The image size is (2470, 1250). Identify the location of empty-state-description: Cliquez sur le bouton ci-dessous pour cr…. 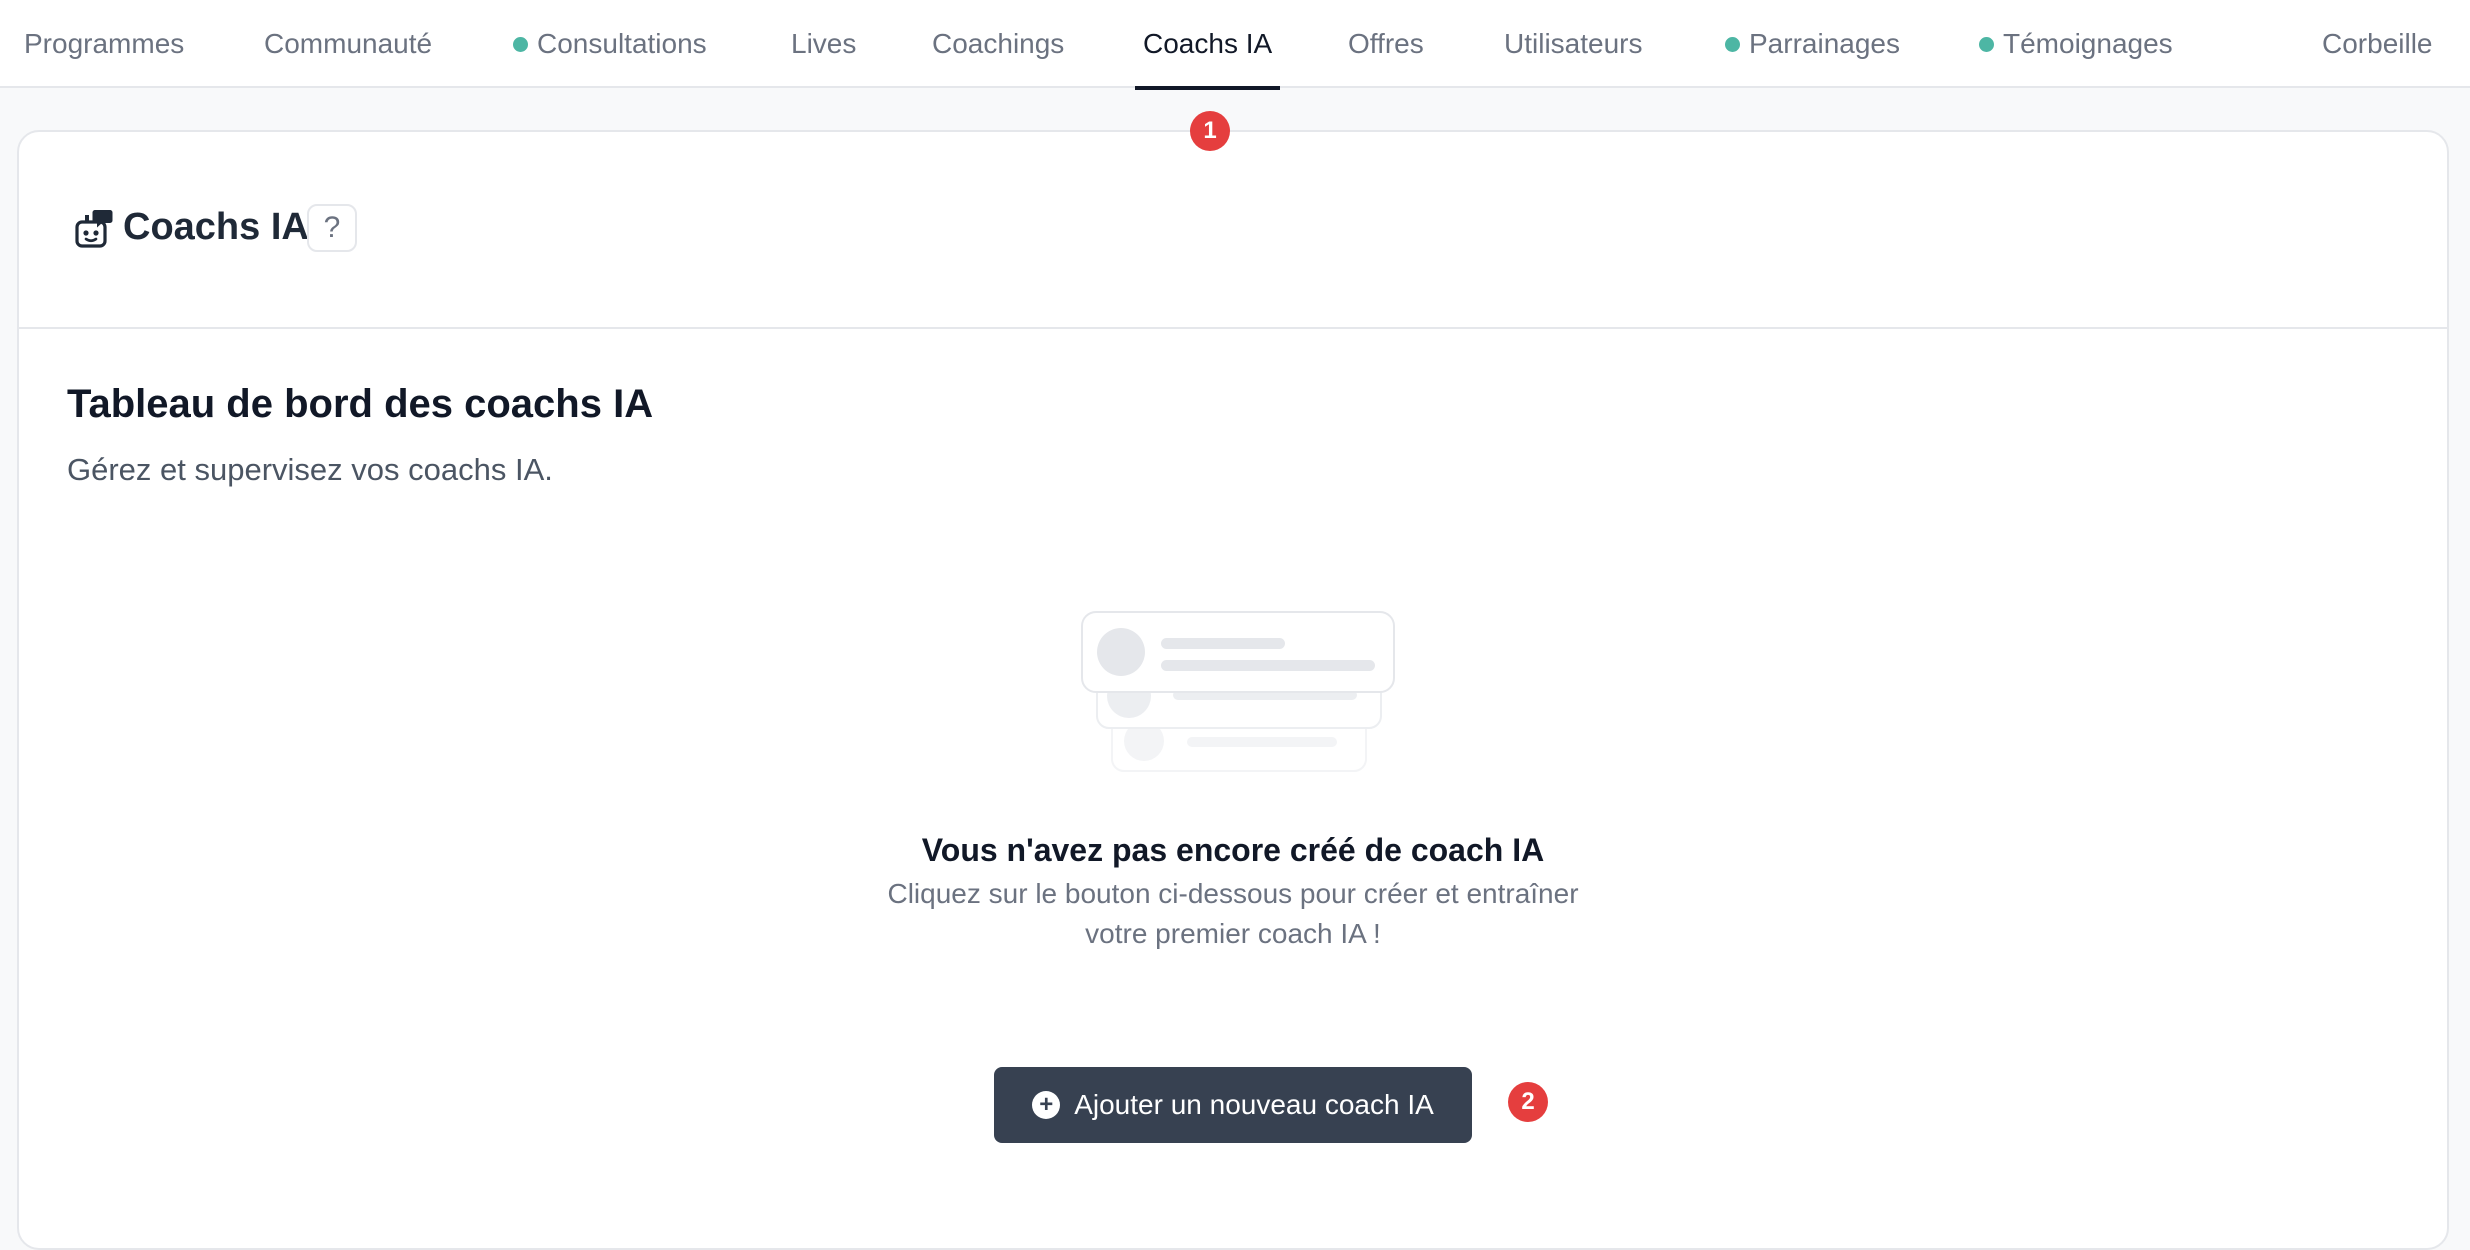
(1233, 914).